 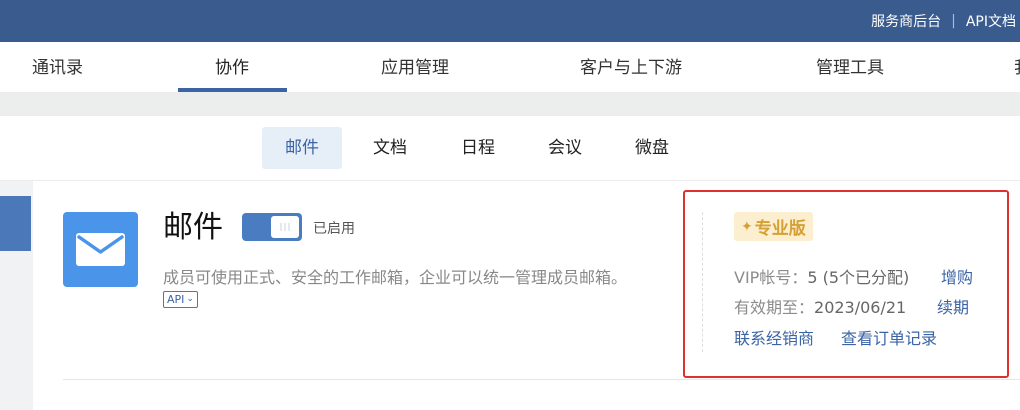 What do you see at coordinates (478, 148) in the screenshot?
I see `subtab-calendar: 日程` at bounding box center [478, 148].